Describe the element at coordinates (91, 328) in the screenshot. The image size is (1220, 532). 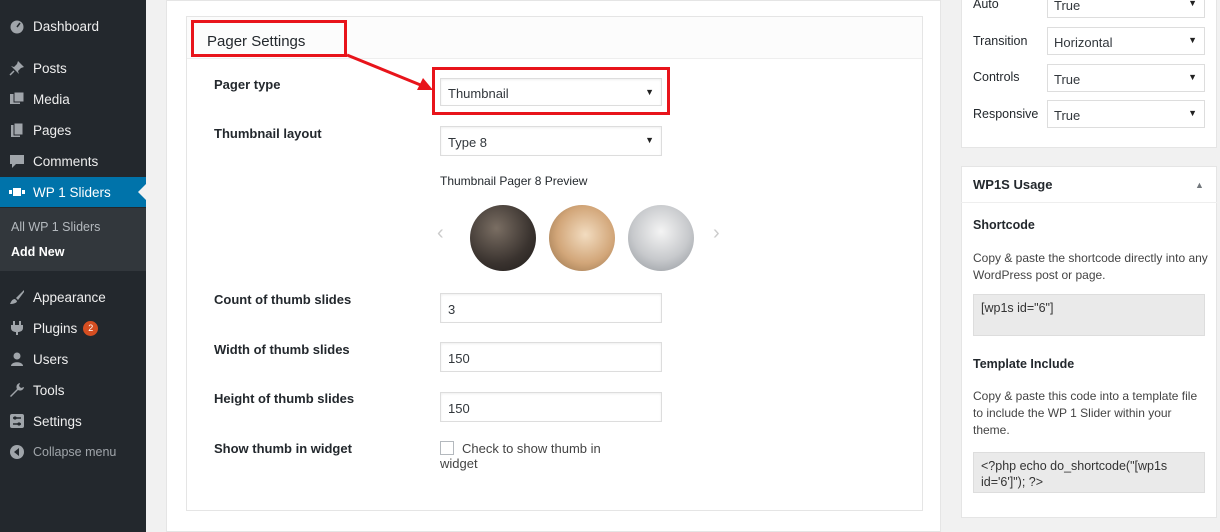
I see `update-count-badge: 2` at that location.